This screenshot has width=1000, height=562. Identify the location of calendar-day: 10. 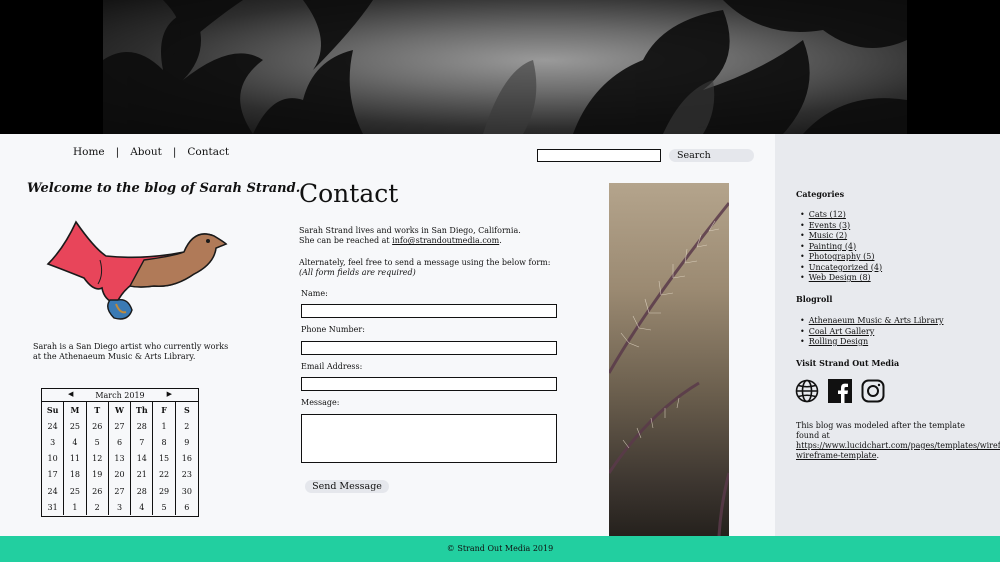
(53, 458).